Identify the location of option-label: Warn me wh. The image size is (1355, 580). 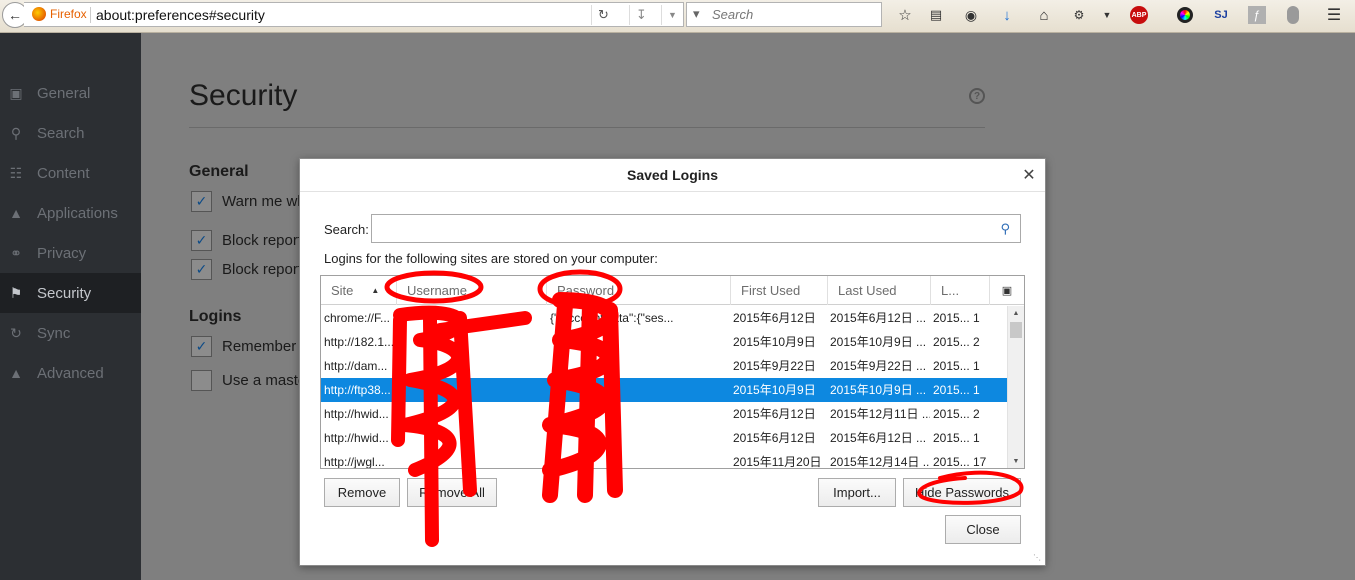
(264, 201).